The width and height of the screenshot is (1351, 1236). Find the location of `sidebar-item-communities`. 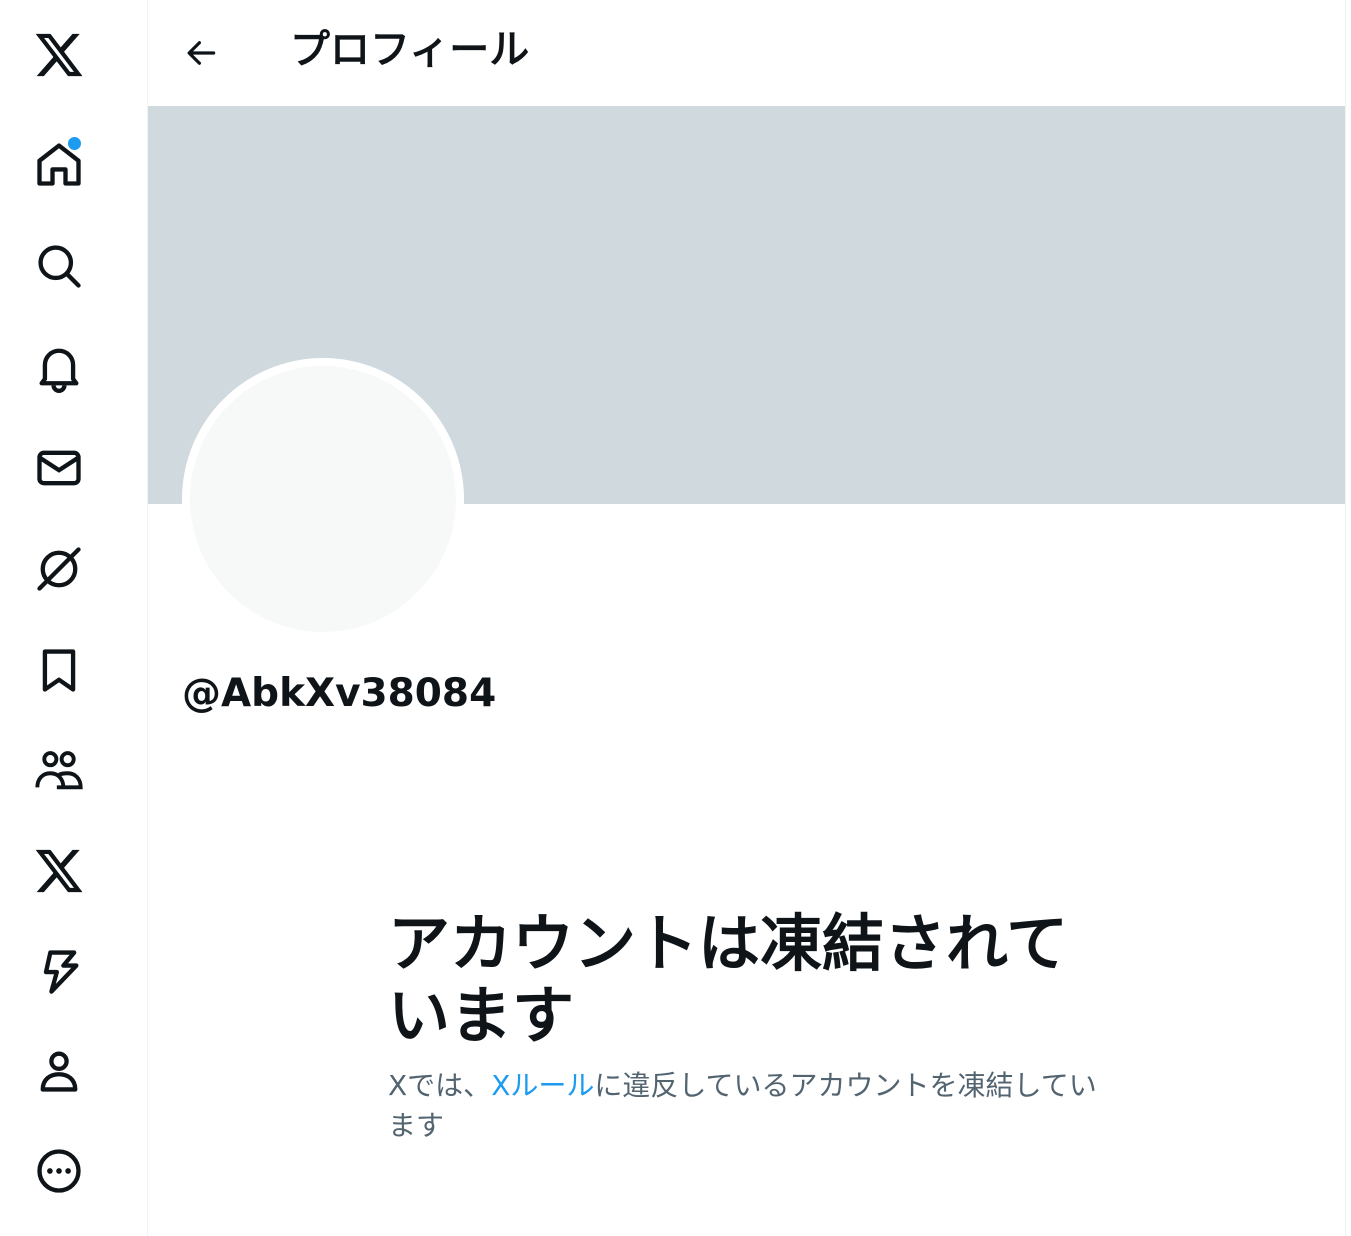

sidebar-item-communities is located at coordinates (59, 770).